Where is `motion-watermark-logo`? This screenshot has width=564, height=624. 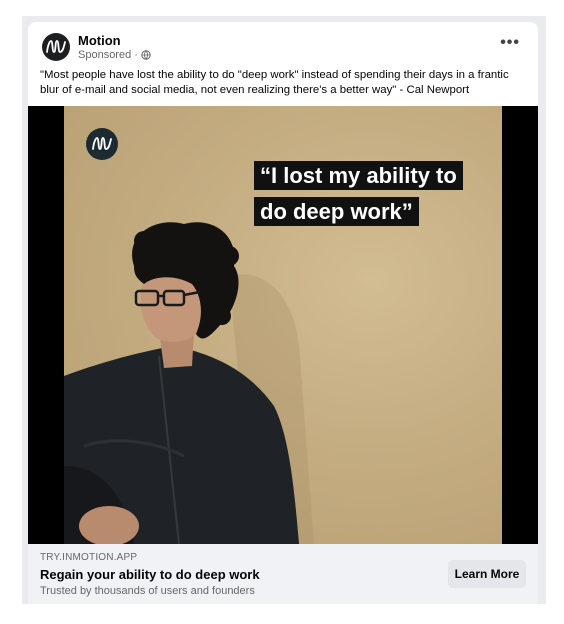
motion-watermark-logo is located at coordinates (102, 144).